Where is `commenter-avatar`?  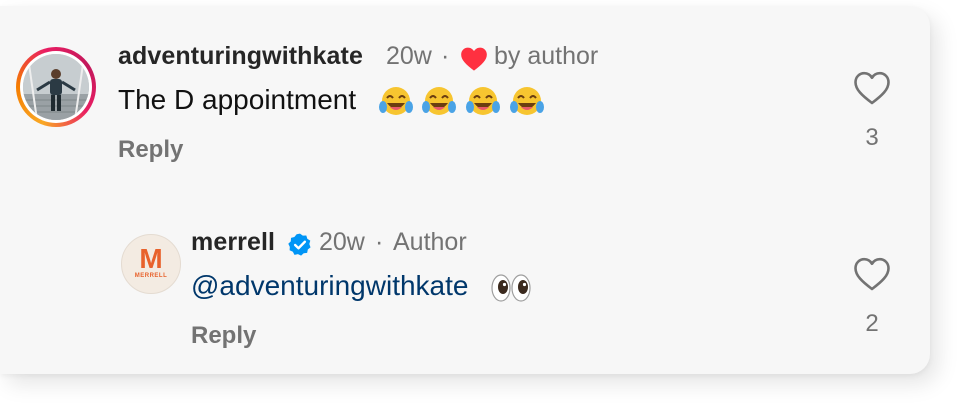
commenter-avatar is located at coordinates (56, 87).